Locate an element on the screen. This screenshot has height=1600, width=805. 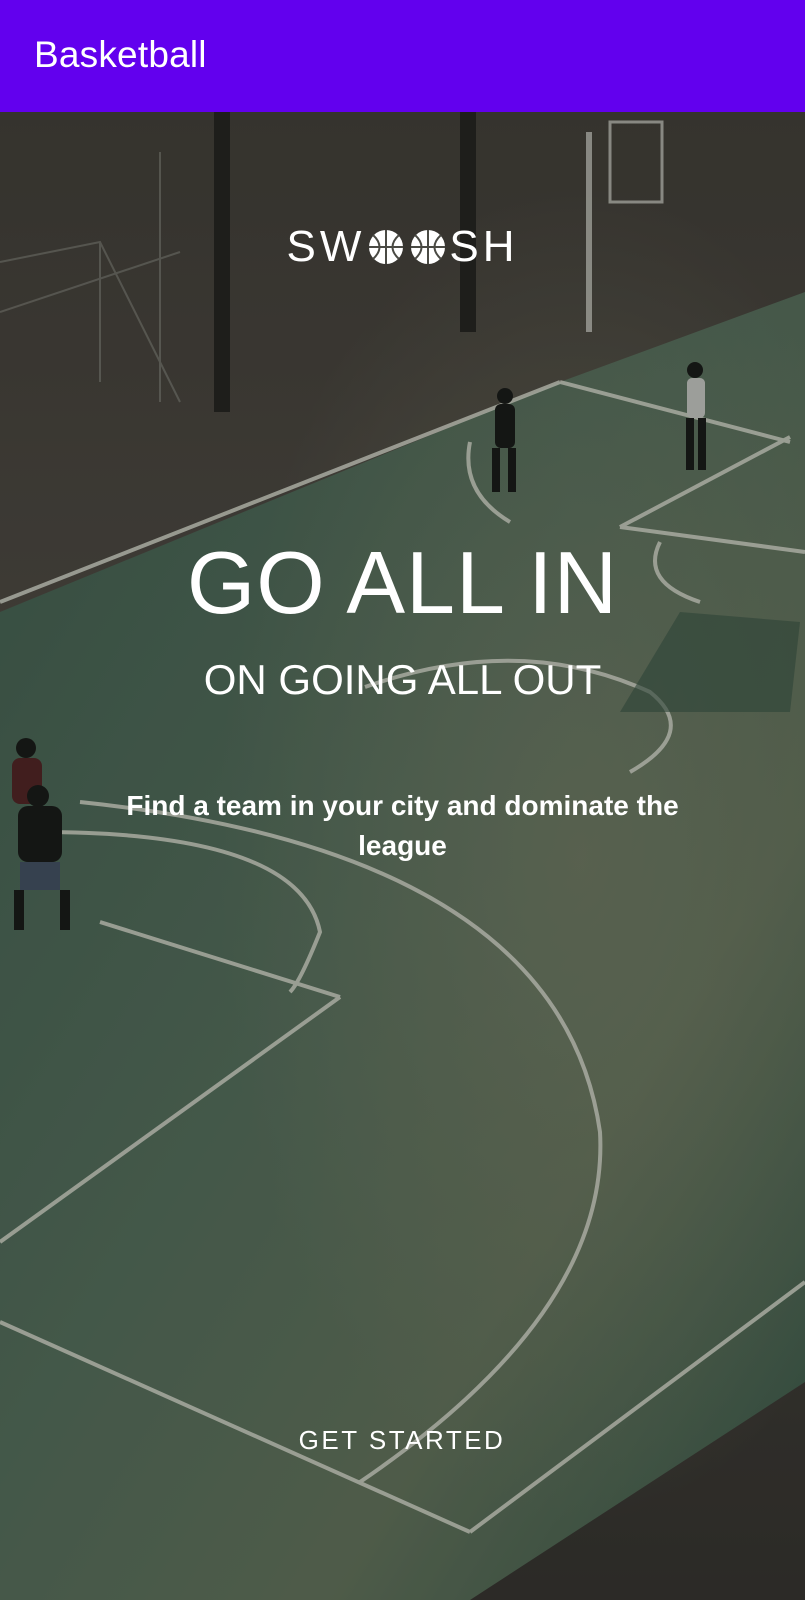
hero-headline: GO ALL IN is located at coordinates (402, 582).